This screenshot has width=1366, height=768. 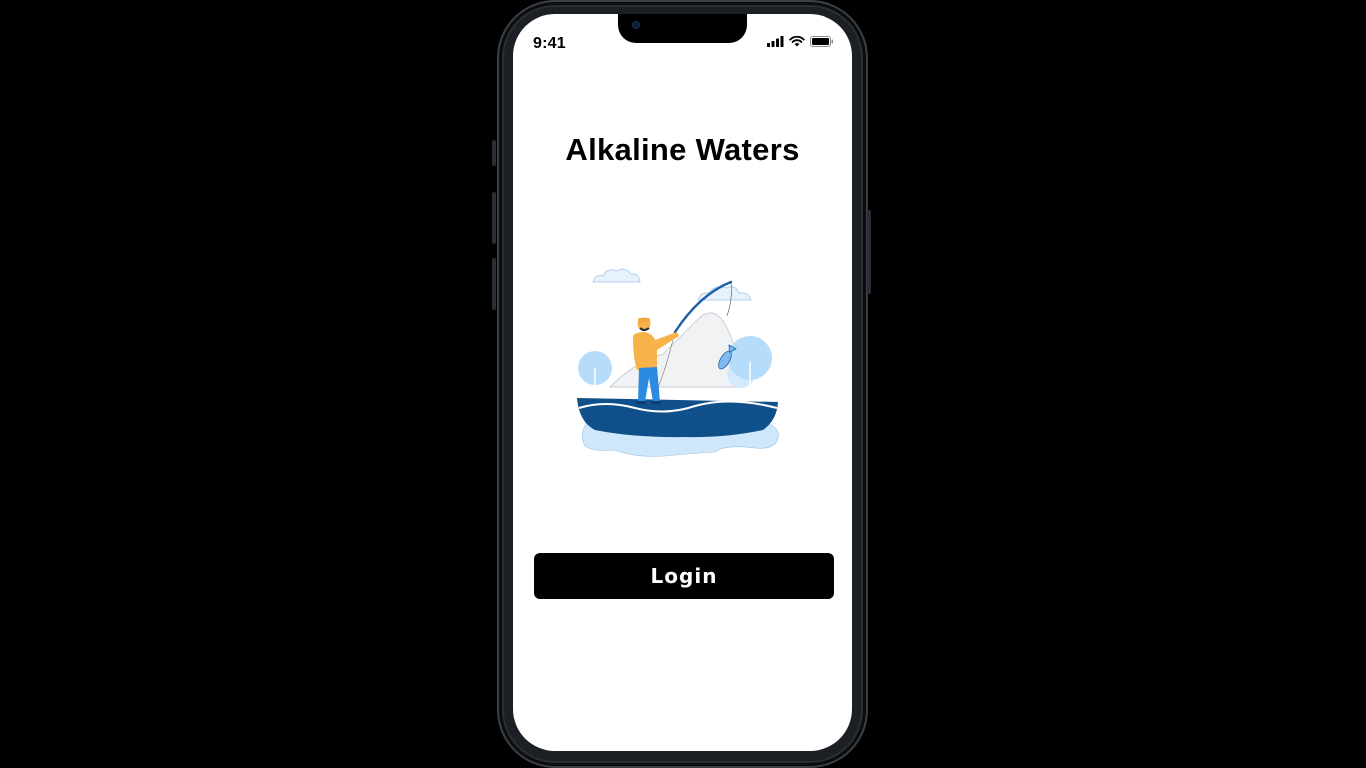 What do you see at coordinates (797, 41) in the screenshot?
I see `wifi-icon` at bounding box center [797, 41].